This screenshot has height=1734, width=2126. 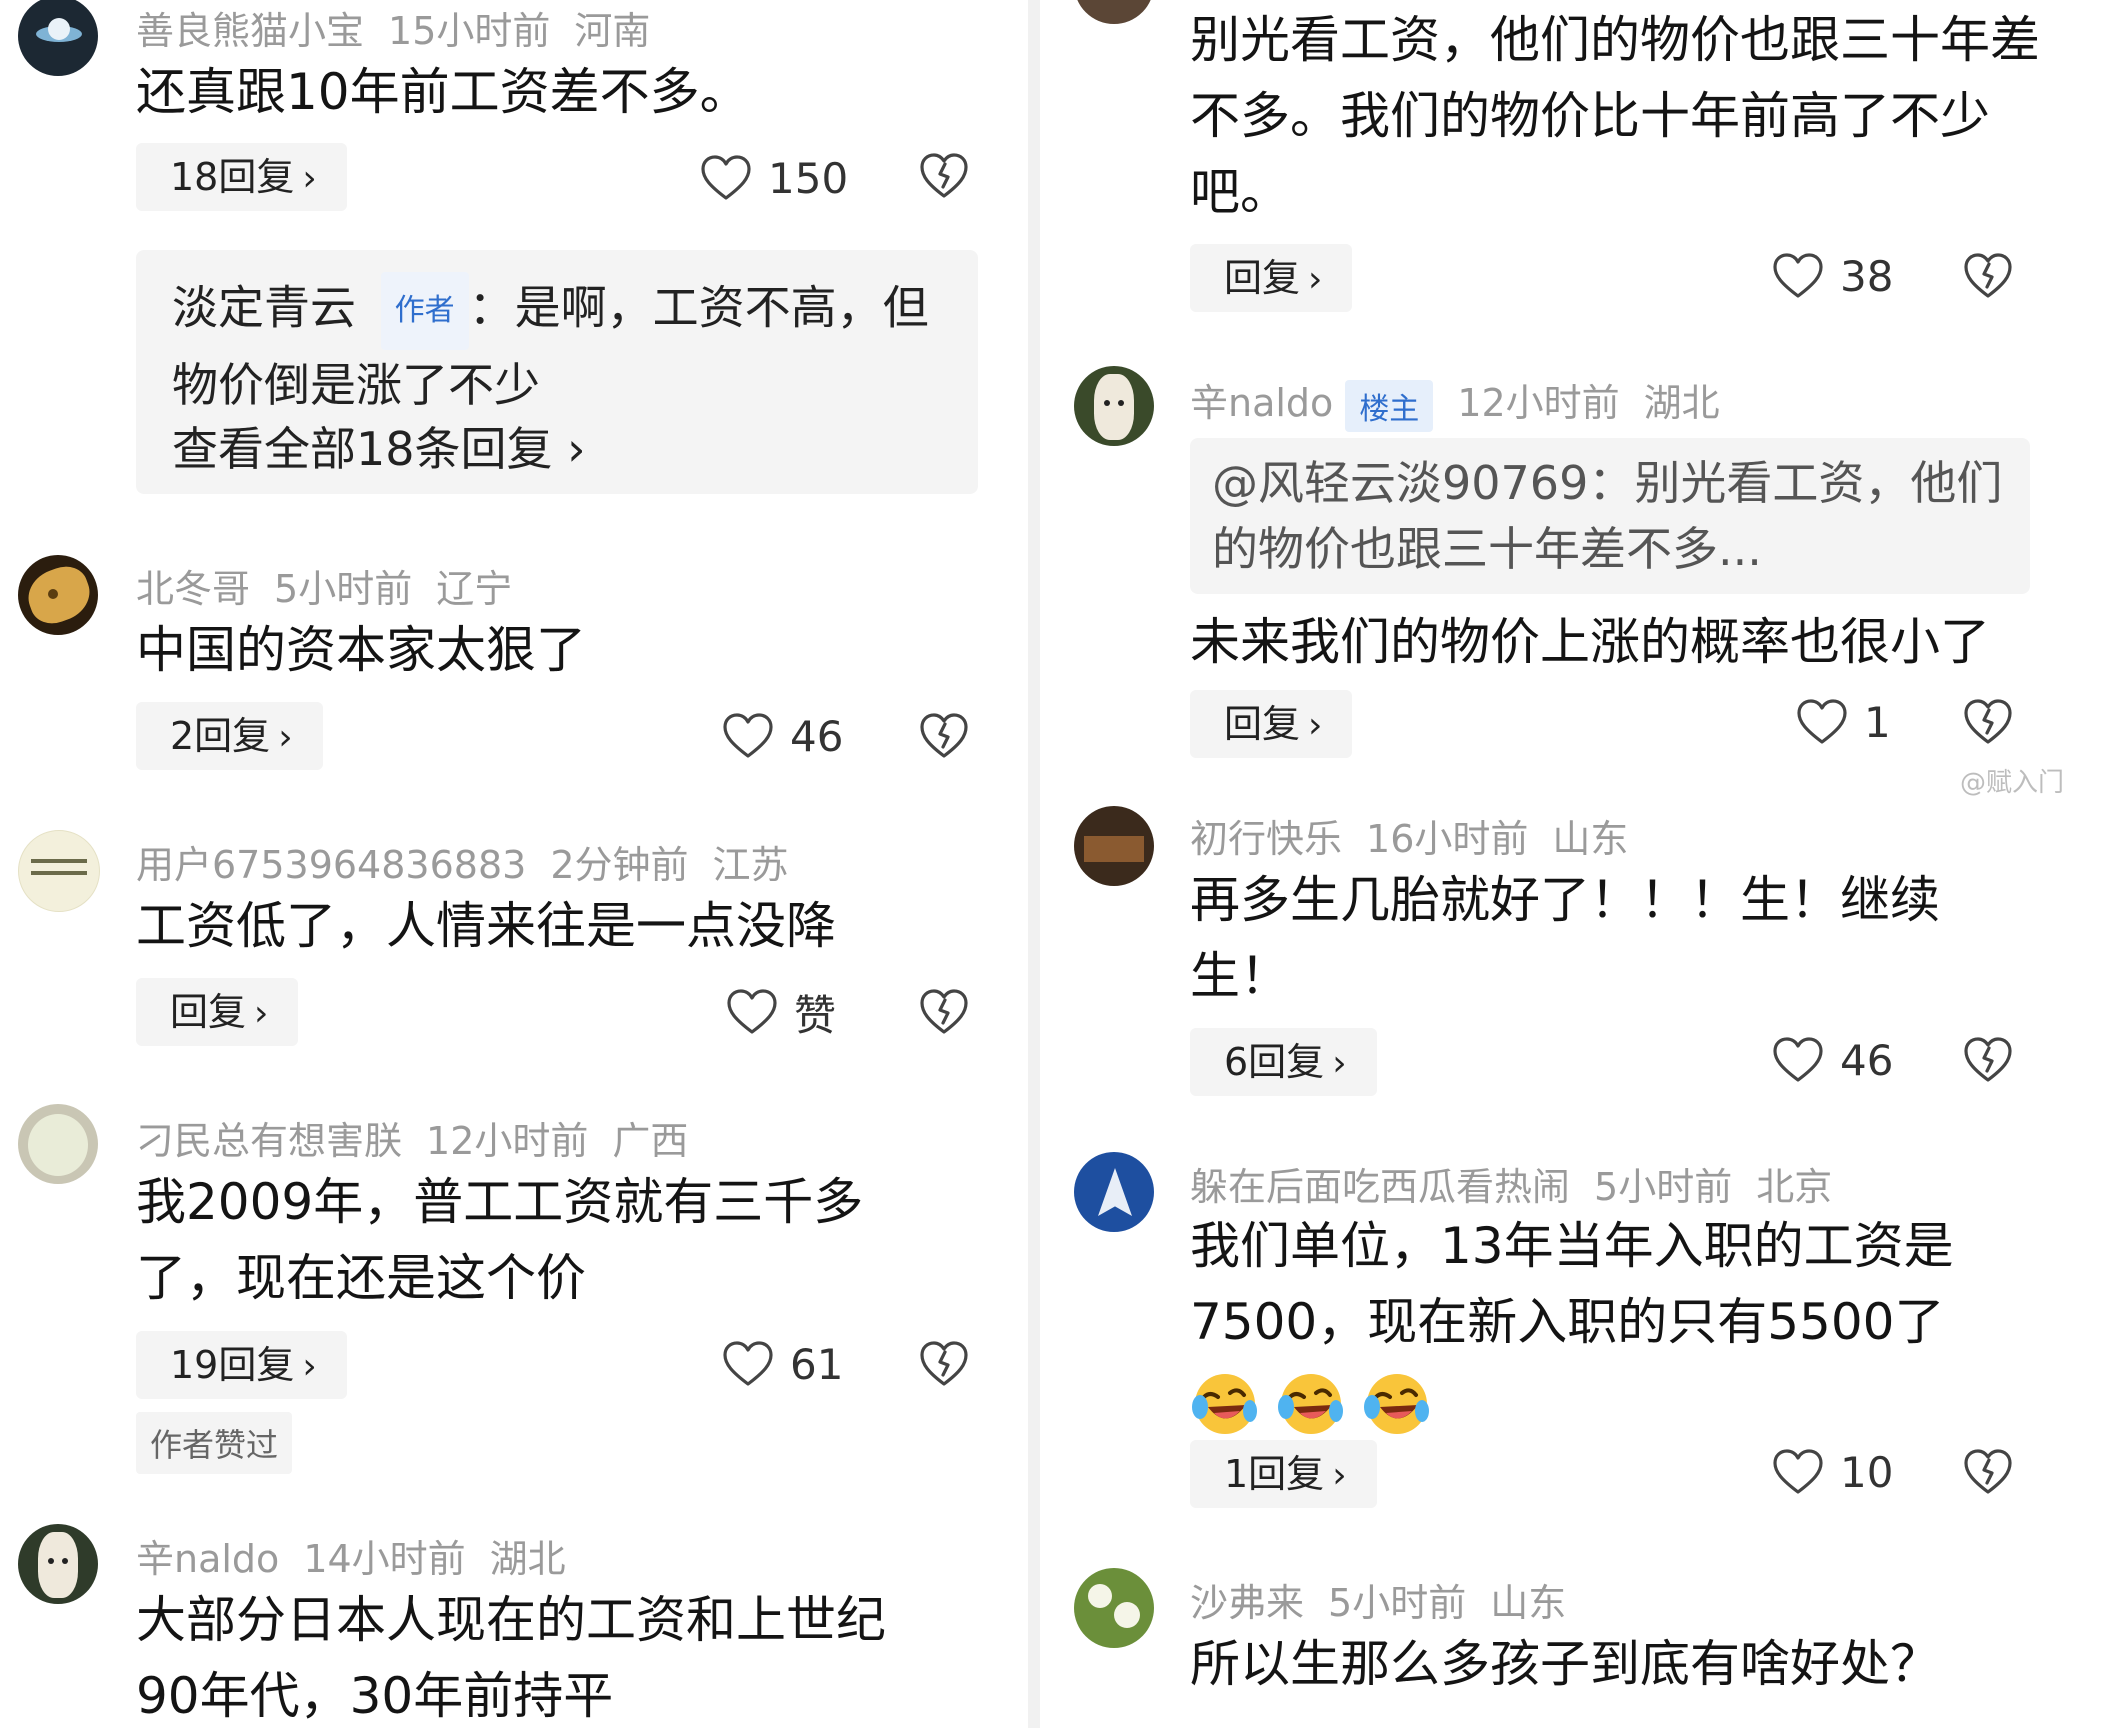 I want to click on comment-text: 未来我们的物价上涨的概率也很小了, so click(x=1590, y=642).